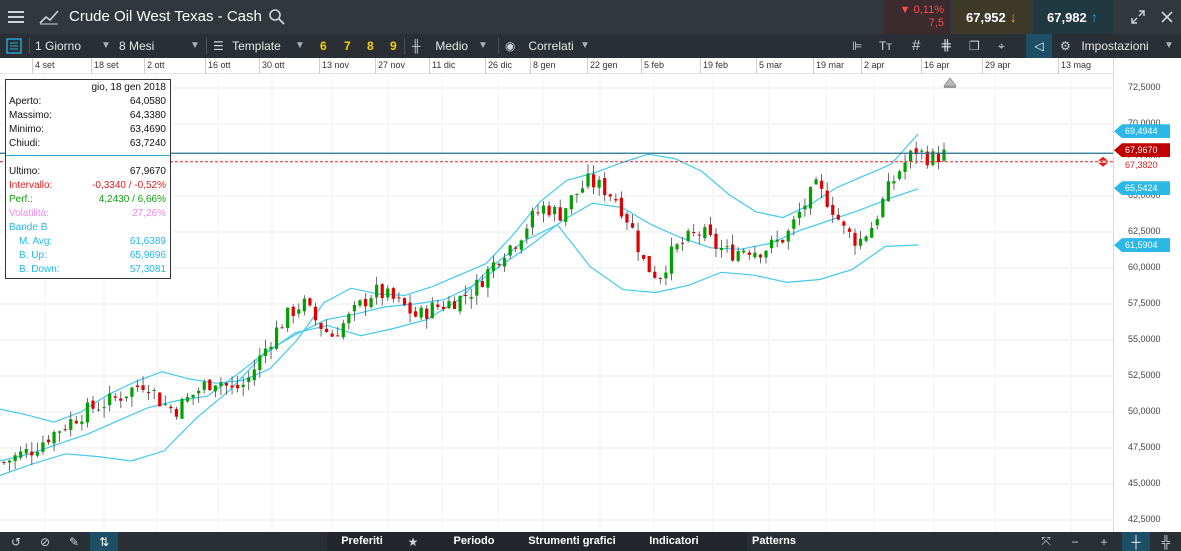  I want to click on gear-icon: ⚙, so click(1065, 46).